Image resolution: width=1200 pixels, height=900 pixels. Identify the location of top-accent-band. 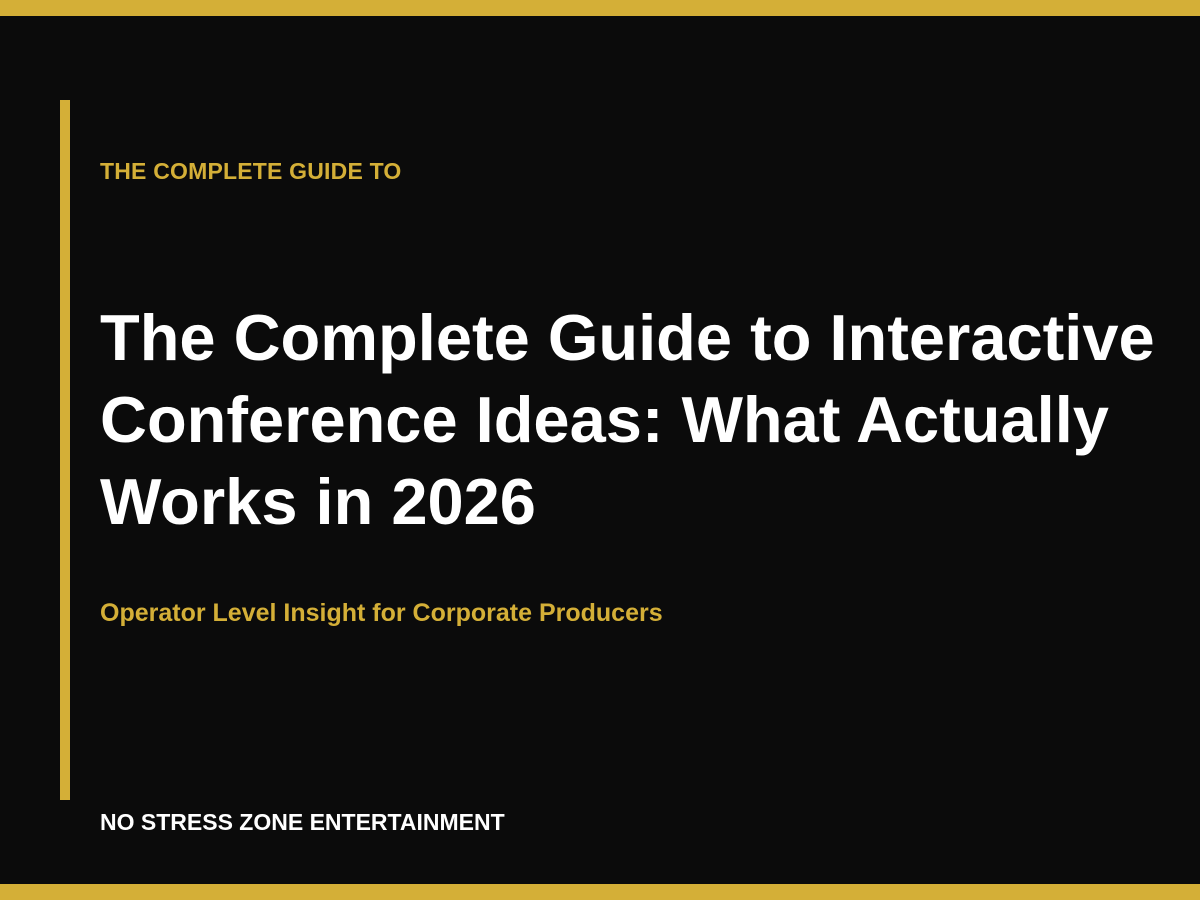
(600, 8).